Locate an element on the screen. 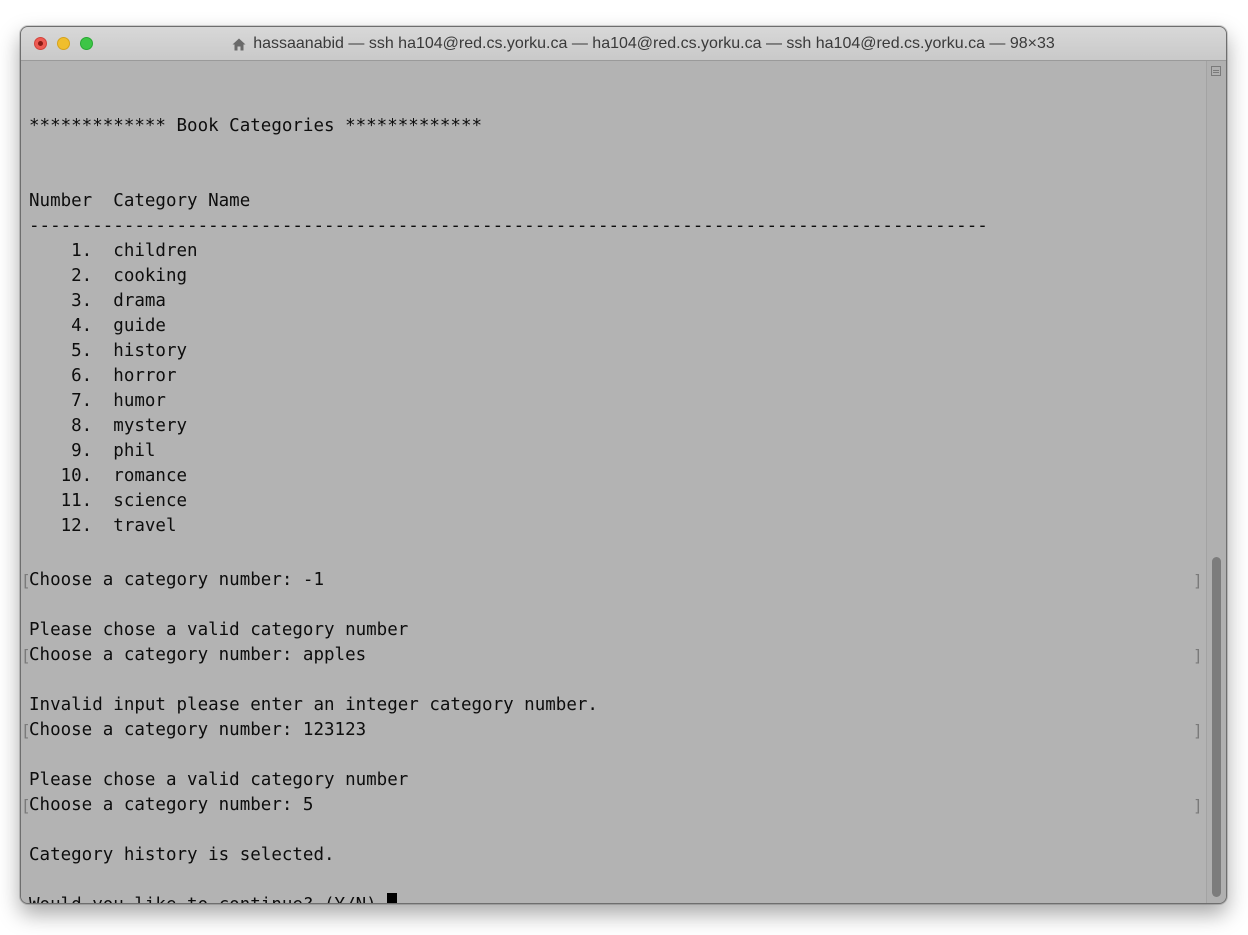 This screenshot has width=1248, height=935. prompt-line: Choose a category number: 123123 is located at coordinates (198, 730).